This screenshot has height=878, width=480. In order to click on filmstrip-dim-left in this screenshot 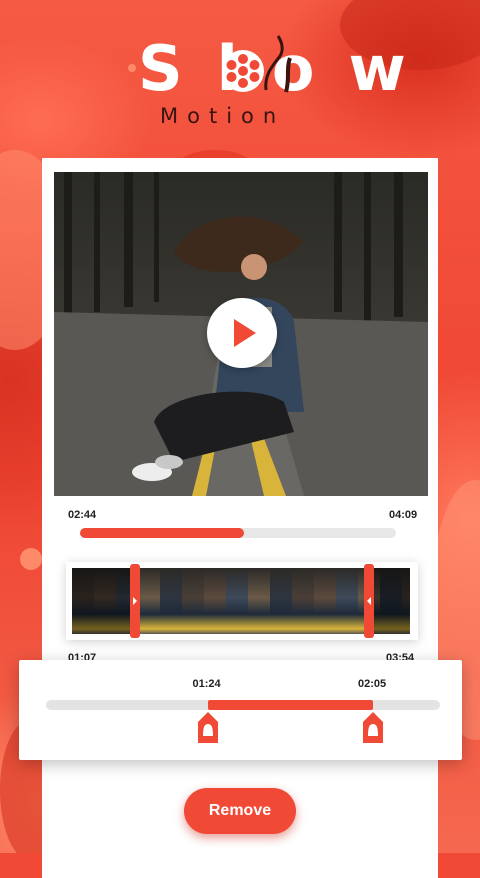, I will do `click(103, 601)`.